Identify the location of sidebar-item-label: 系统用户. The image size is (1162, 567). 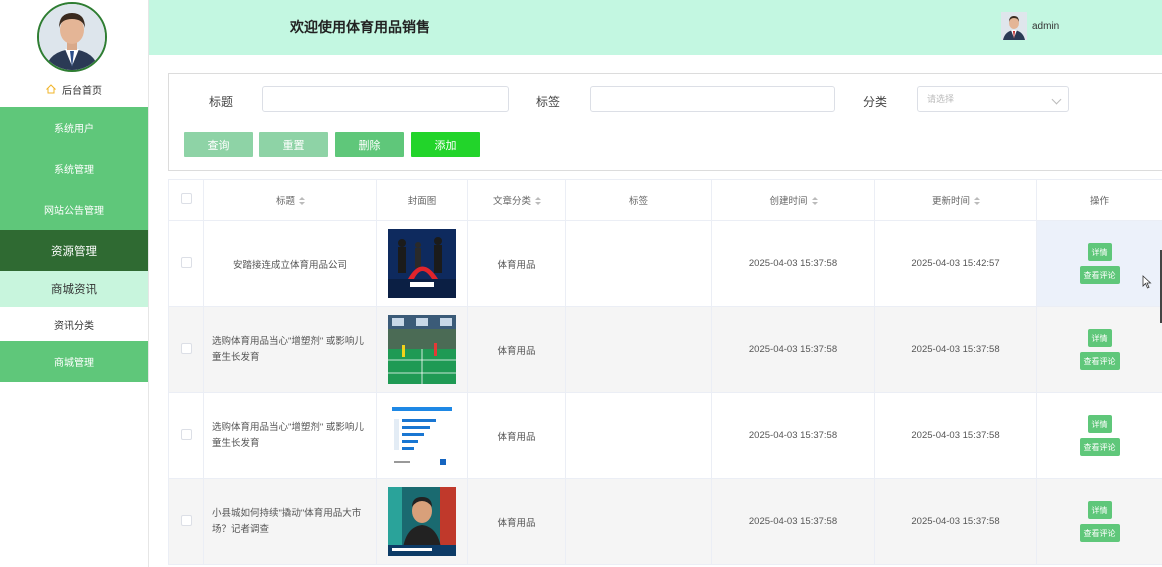
(74, 129).